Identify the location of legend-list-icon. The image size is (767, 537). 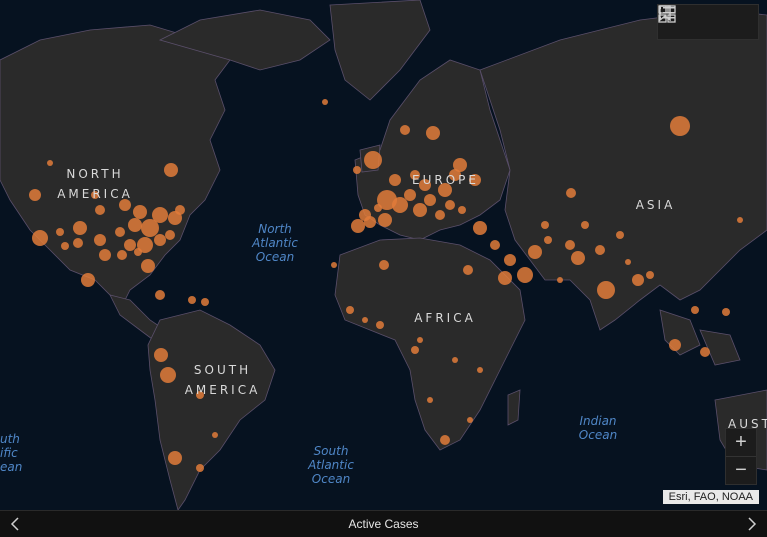
(689, 20).